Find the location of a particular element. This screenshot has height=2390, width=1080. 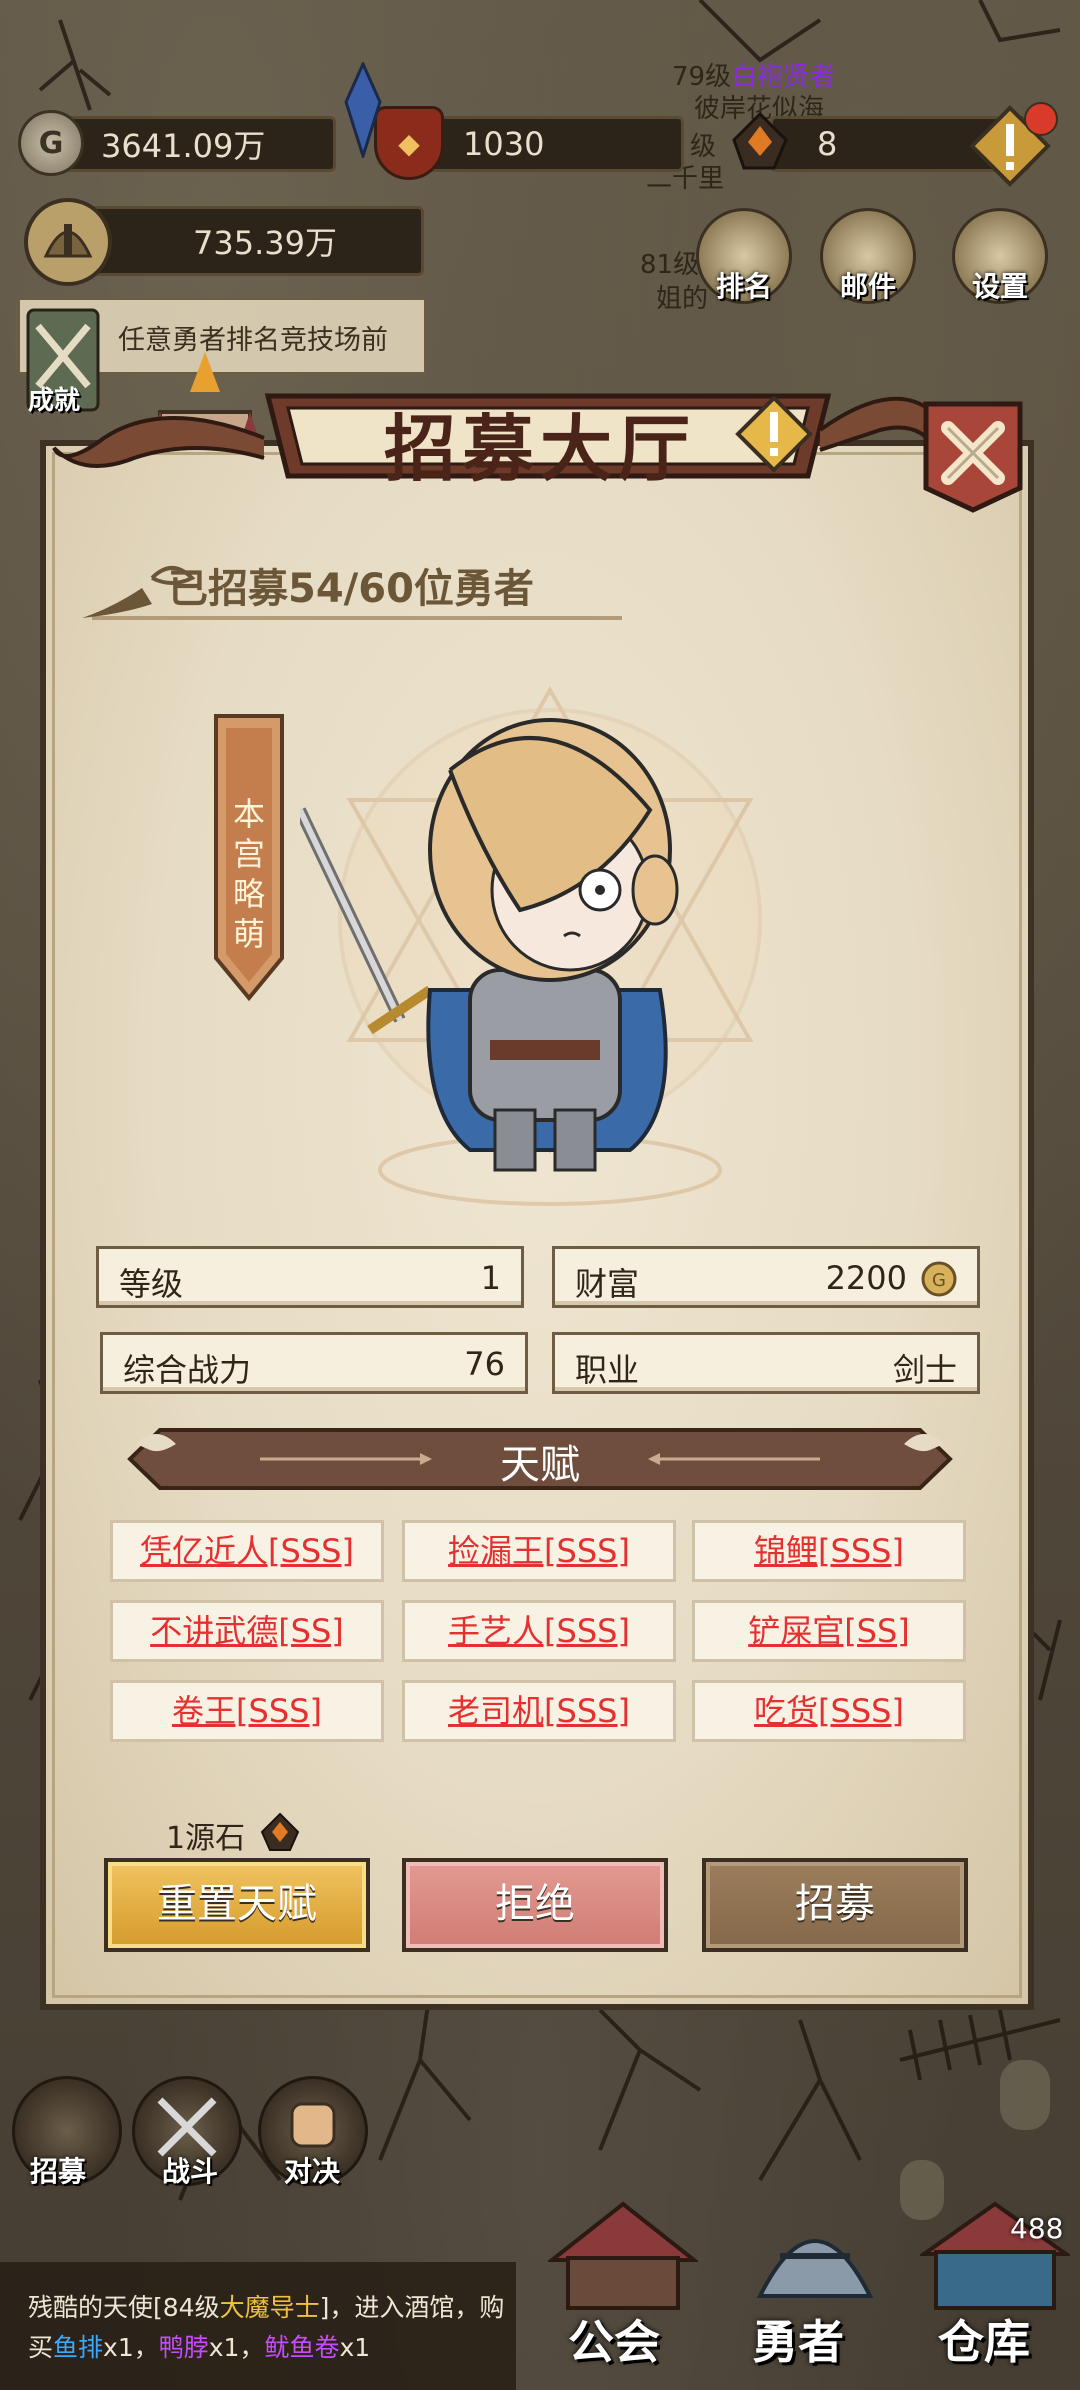

class-value: 剑士 is located at coordinates (924, 1370).